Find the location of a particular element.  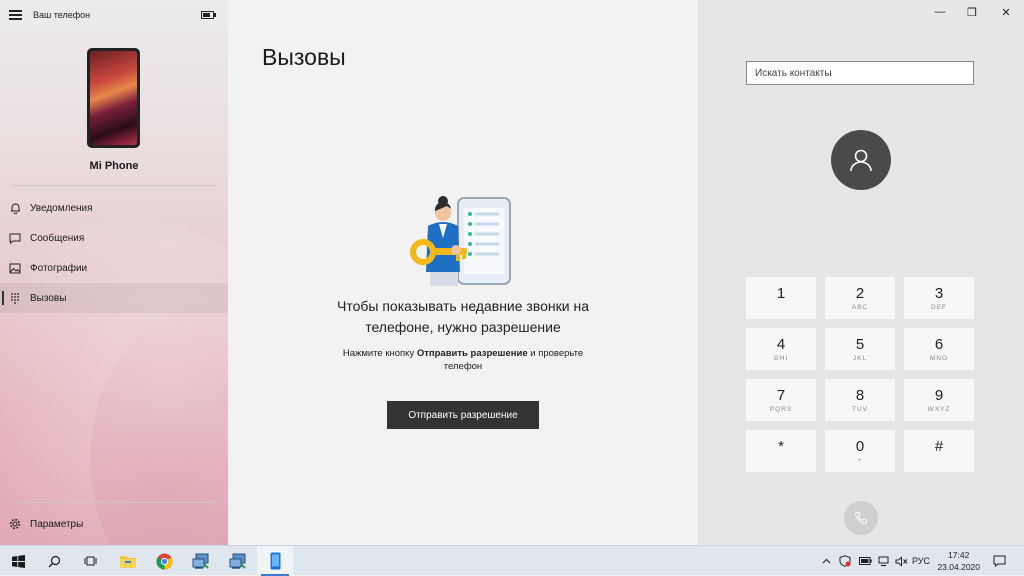

dial-key-letters: DEF is located at coordinates (939, 307).